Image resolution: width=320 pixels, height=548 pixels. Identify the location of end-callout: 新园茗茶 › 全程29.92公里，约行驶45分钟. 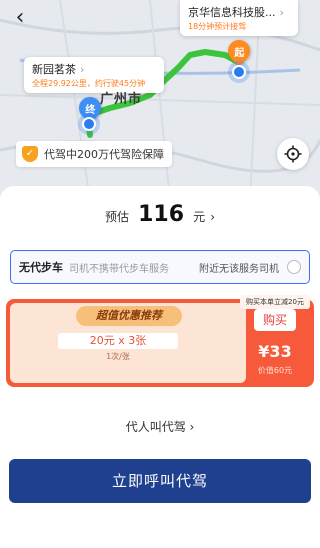
(94, 75).